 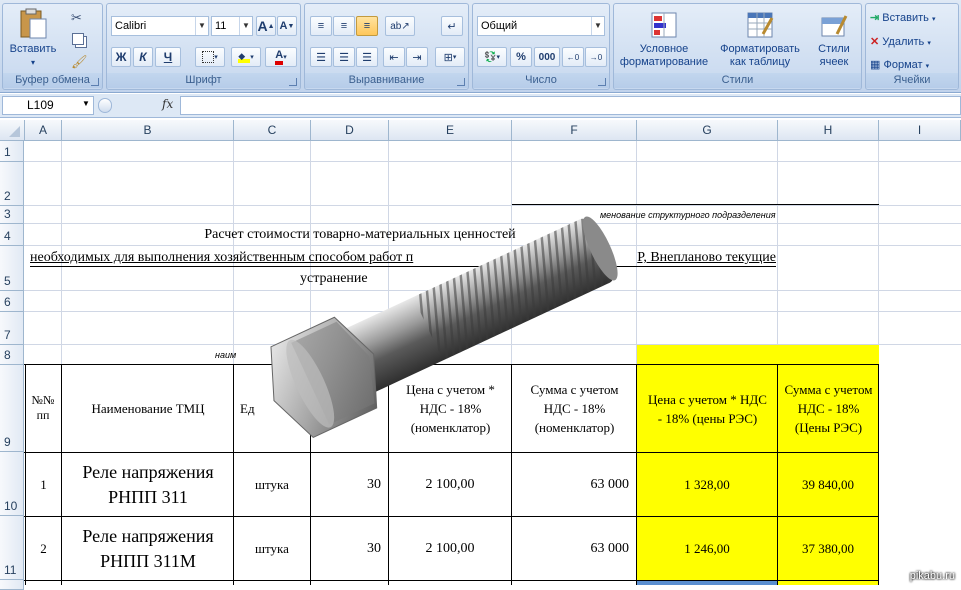 What do you see at coordinates (828, 130) in the screenshot?
I see `column-header-h: H` at bounding box center [828, 130].